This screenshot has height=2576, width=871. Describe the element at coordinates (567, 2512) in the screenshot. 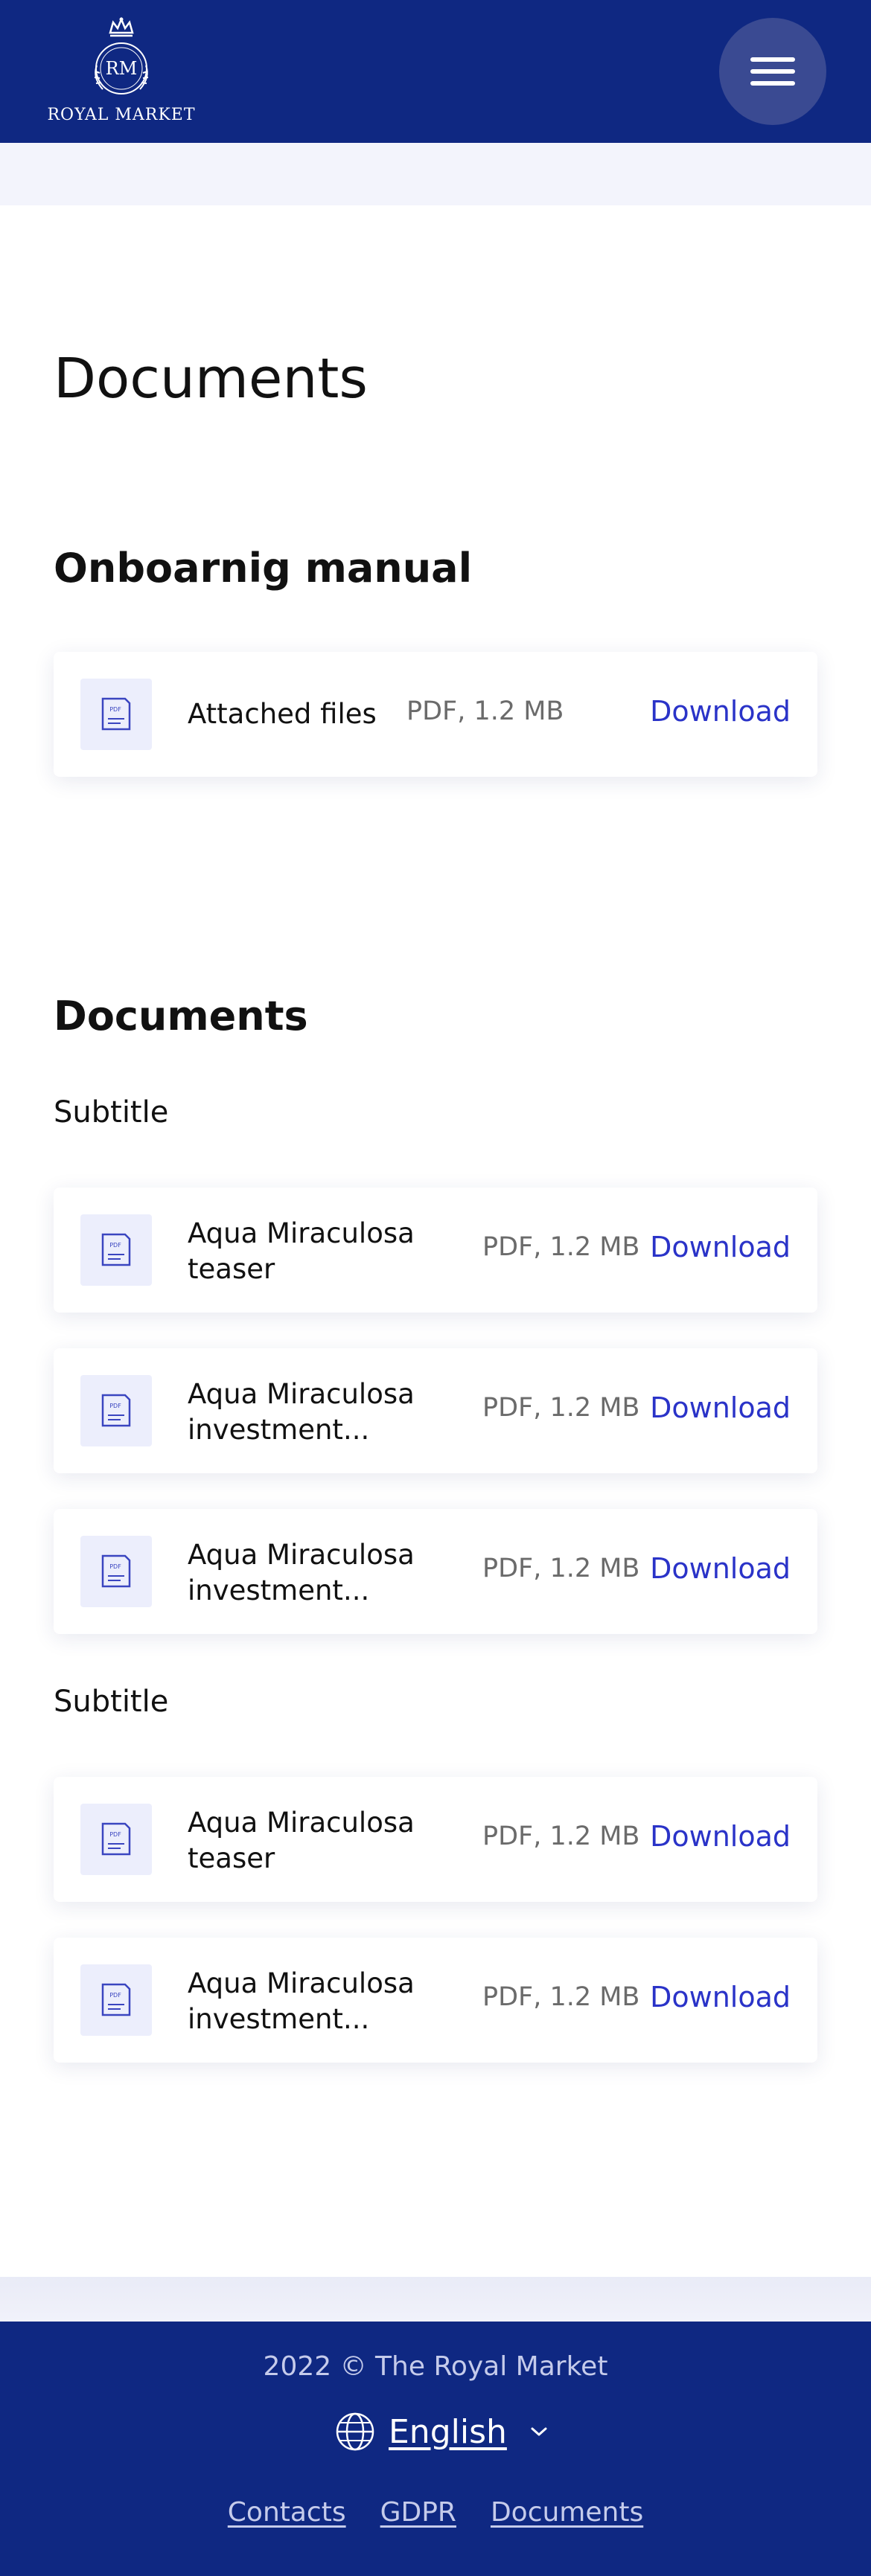

I see `footer-link-documents: Documents` at that location.